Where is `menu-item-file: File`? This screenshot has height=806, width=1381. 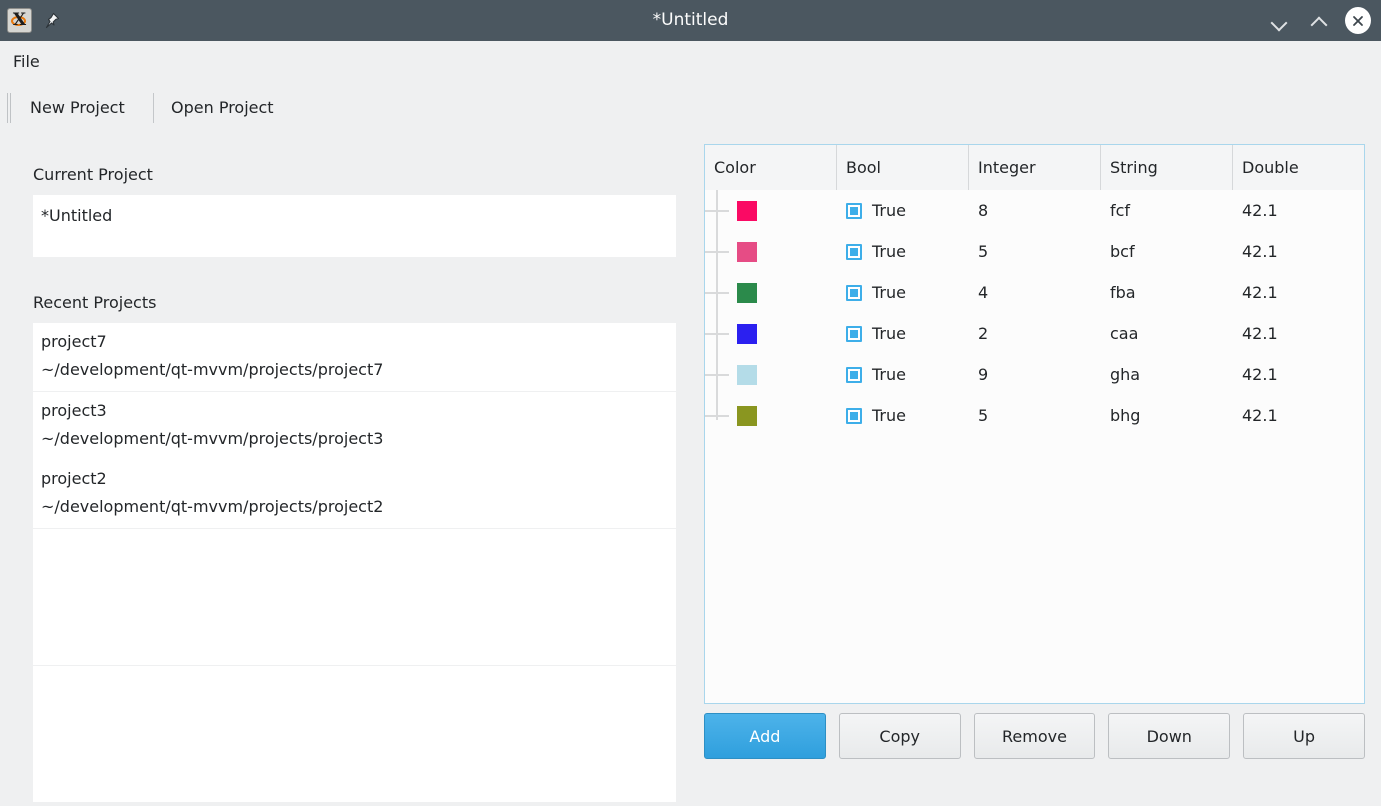
menu-item-file: File is located at coordinates (26, 61).